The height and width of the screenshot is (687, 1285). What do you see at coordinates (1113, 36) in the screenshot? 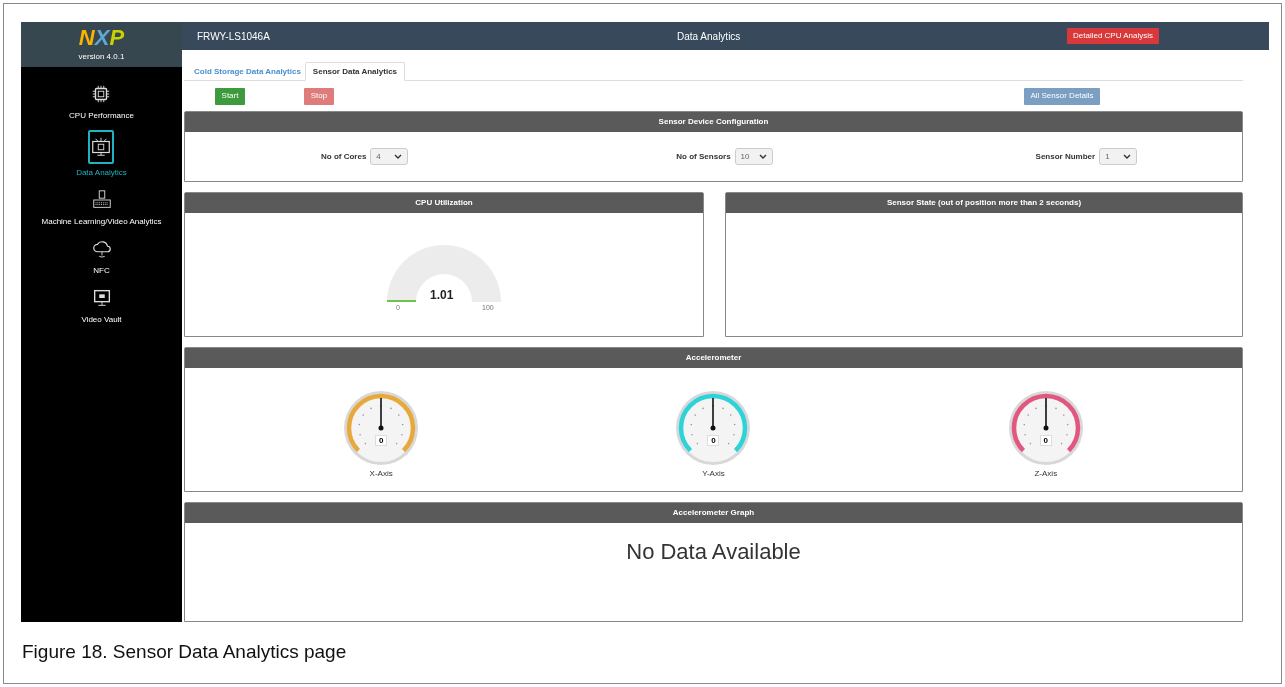
I see `detailed-cpu-analysis-button: Detailed CPU Analysis` at bounding box center [1113, 36].